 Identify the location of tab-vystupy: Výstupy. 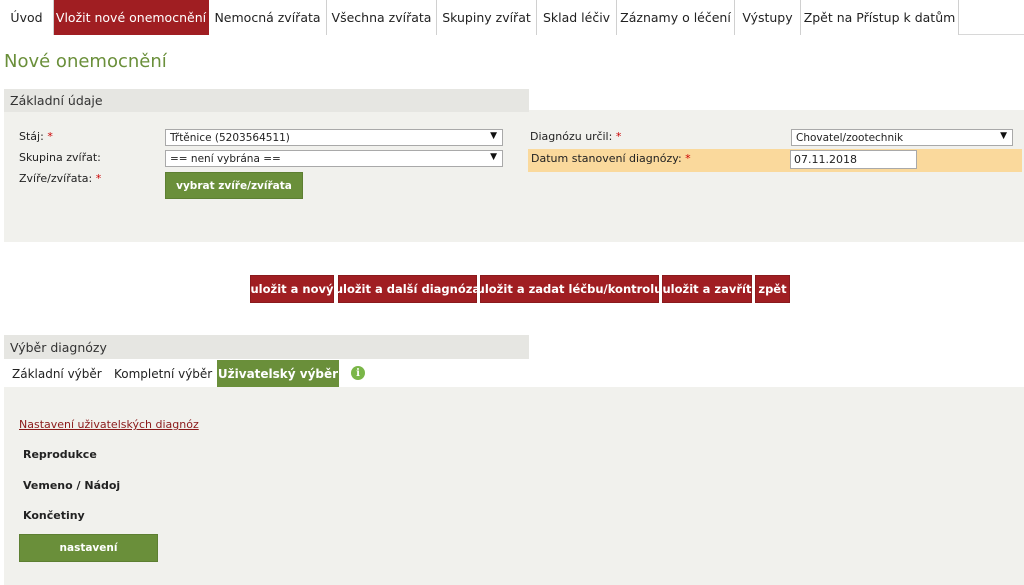
(768, 17).